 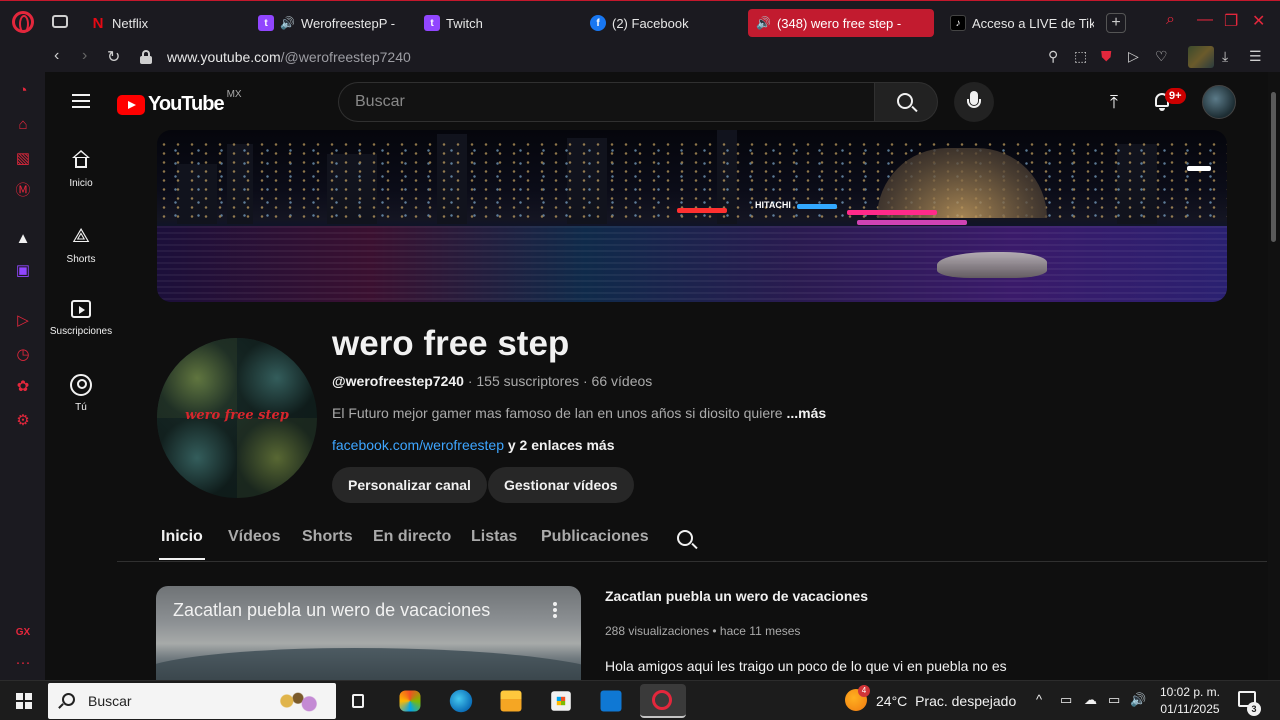 I want to click on windows-start-icon, so click(x=24, y=701).